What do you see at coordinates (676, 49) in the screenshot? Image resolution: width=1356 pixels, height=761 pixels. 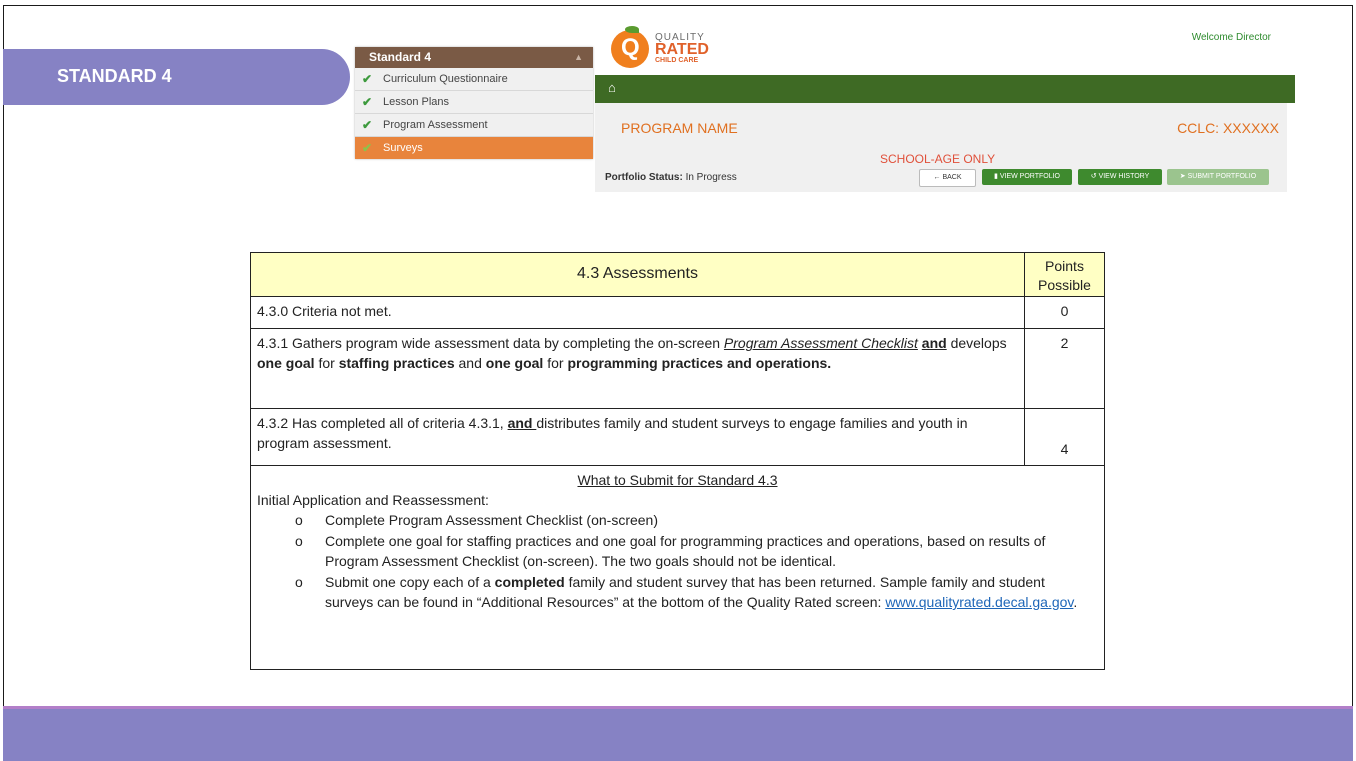 I see `quality-rated-logo: Q QUALITY RATED CHILD CARE` at bounding box center [676, 49].